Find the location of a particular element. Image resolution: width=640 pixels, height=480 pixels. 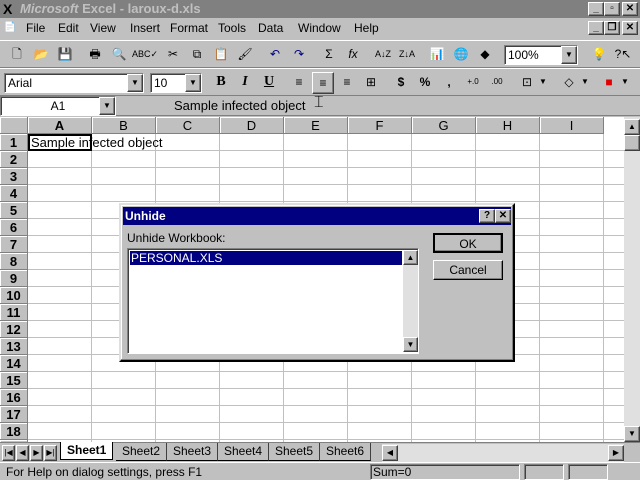

row-header-15: 15 is located at coordinates (14, 380).